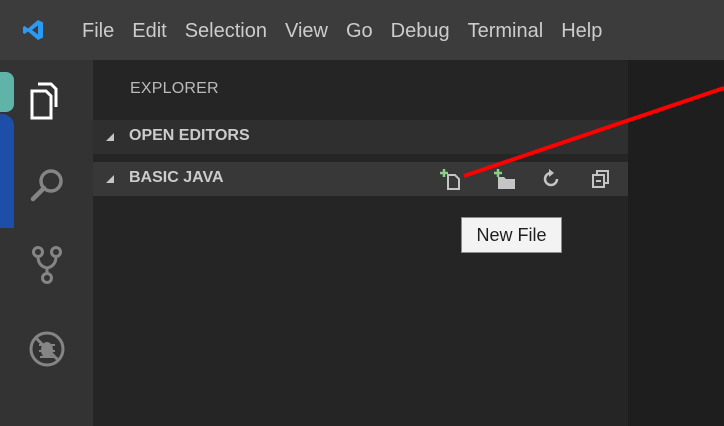  What do you see at coordinates (366, 31) in the screenshot?
I see `menu-go: Go` at bounding box center [366, 31].